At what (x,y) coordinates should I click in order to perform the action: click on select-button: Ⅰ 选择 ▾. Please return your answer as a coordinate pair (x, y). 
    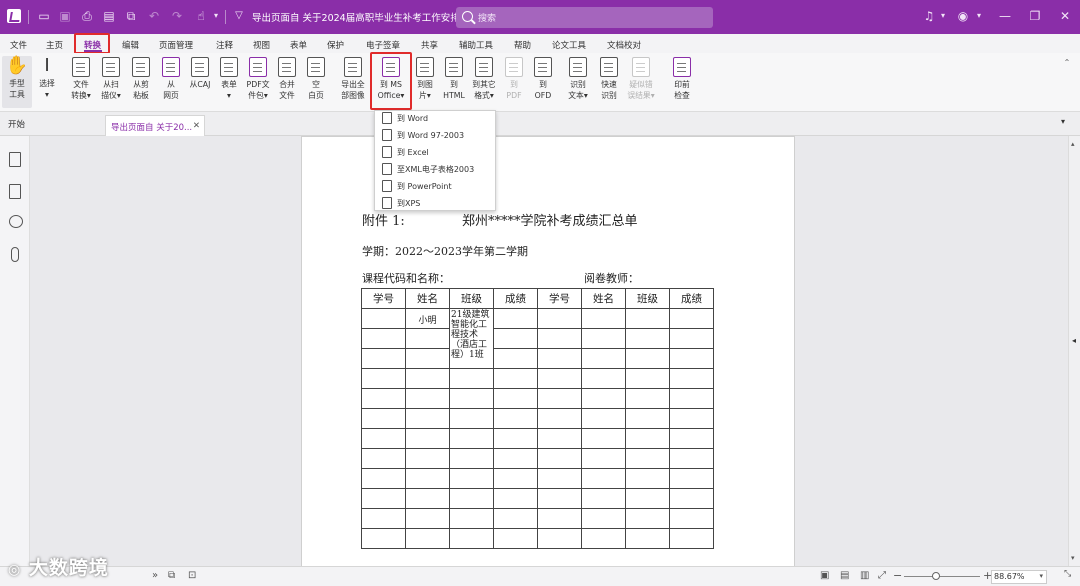
    Looking at the image, I should click on (47, 78).